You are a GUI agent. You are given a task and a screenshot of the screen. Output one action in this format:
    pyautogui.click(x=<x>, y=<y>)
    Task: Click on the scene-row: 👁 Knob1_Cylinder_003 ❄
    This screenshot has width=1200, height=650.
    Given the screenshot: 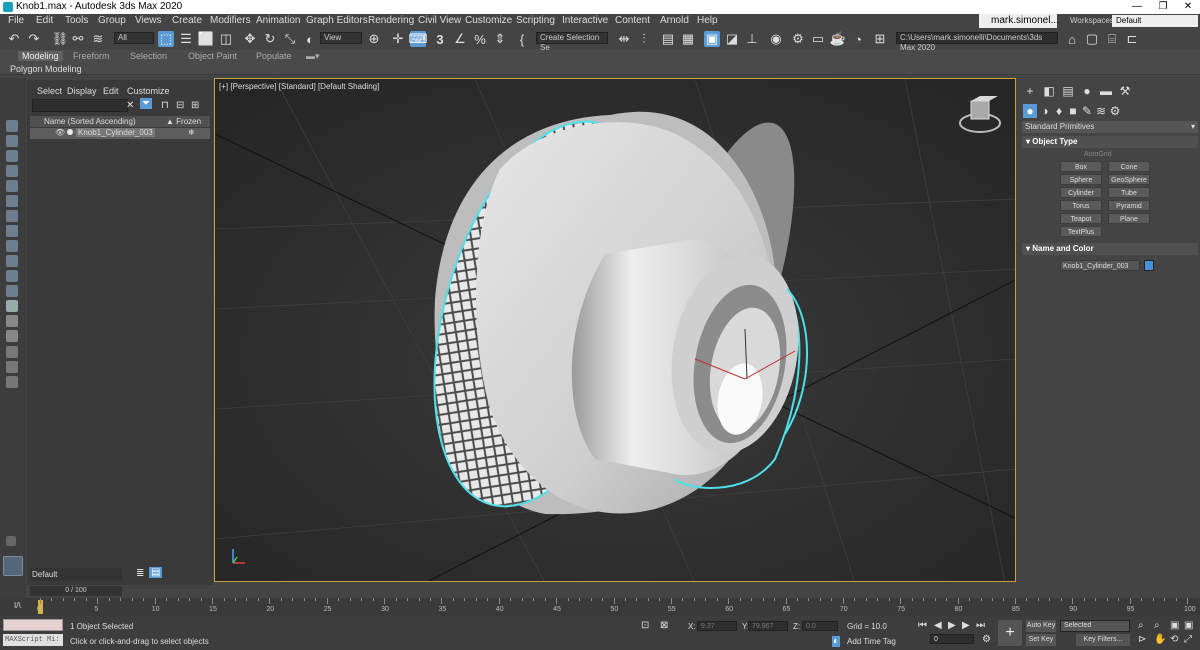 What is the action you would take?
    pyautogui.click(x=120, y=133)
    